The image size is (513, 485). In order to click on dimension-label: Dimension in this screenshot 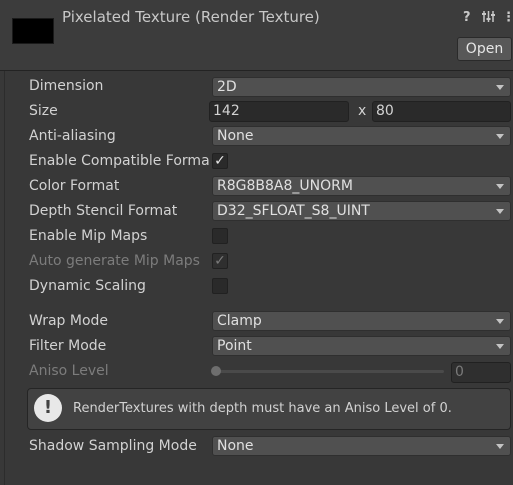, I will do `click(66, 86)`.